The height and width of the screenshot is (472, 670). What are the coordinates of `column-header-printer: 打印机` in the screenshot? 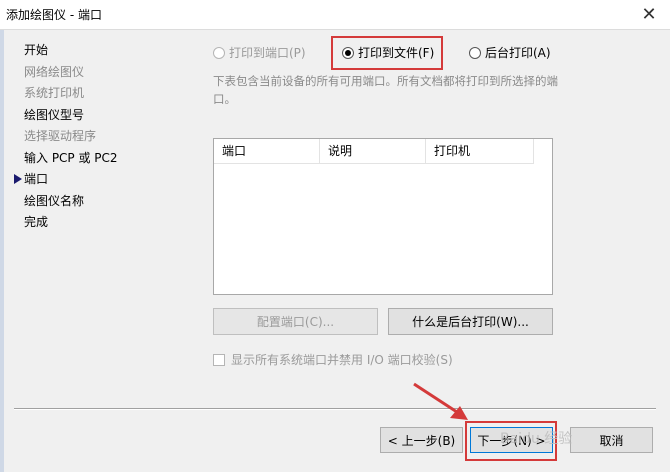 It's located at (480, 151).